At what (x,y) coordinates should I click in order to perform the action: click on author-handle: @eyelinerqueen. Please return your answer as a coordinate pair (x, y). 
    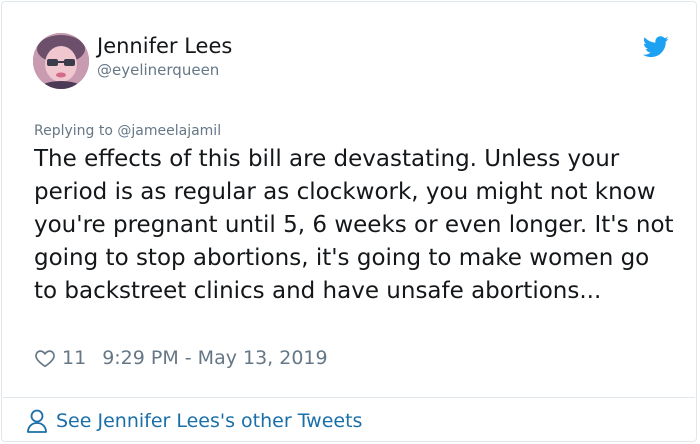
    Looking at the image, I should click on (158, 70).